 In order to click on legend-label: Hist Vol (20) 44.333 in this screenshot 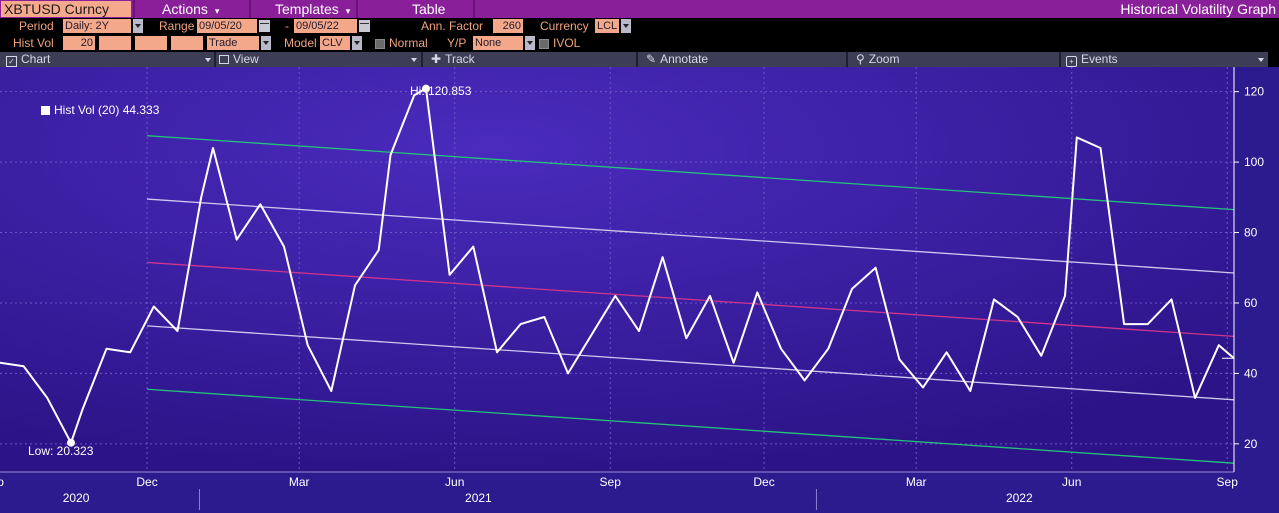, I will do `click(107, 110)`.